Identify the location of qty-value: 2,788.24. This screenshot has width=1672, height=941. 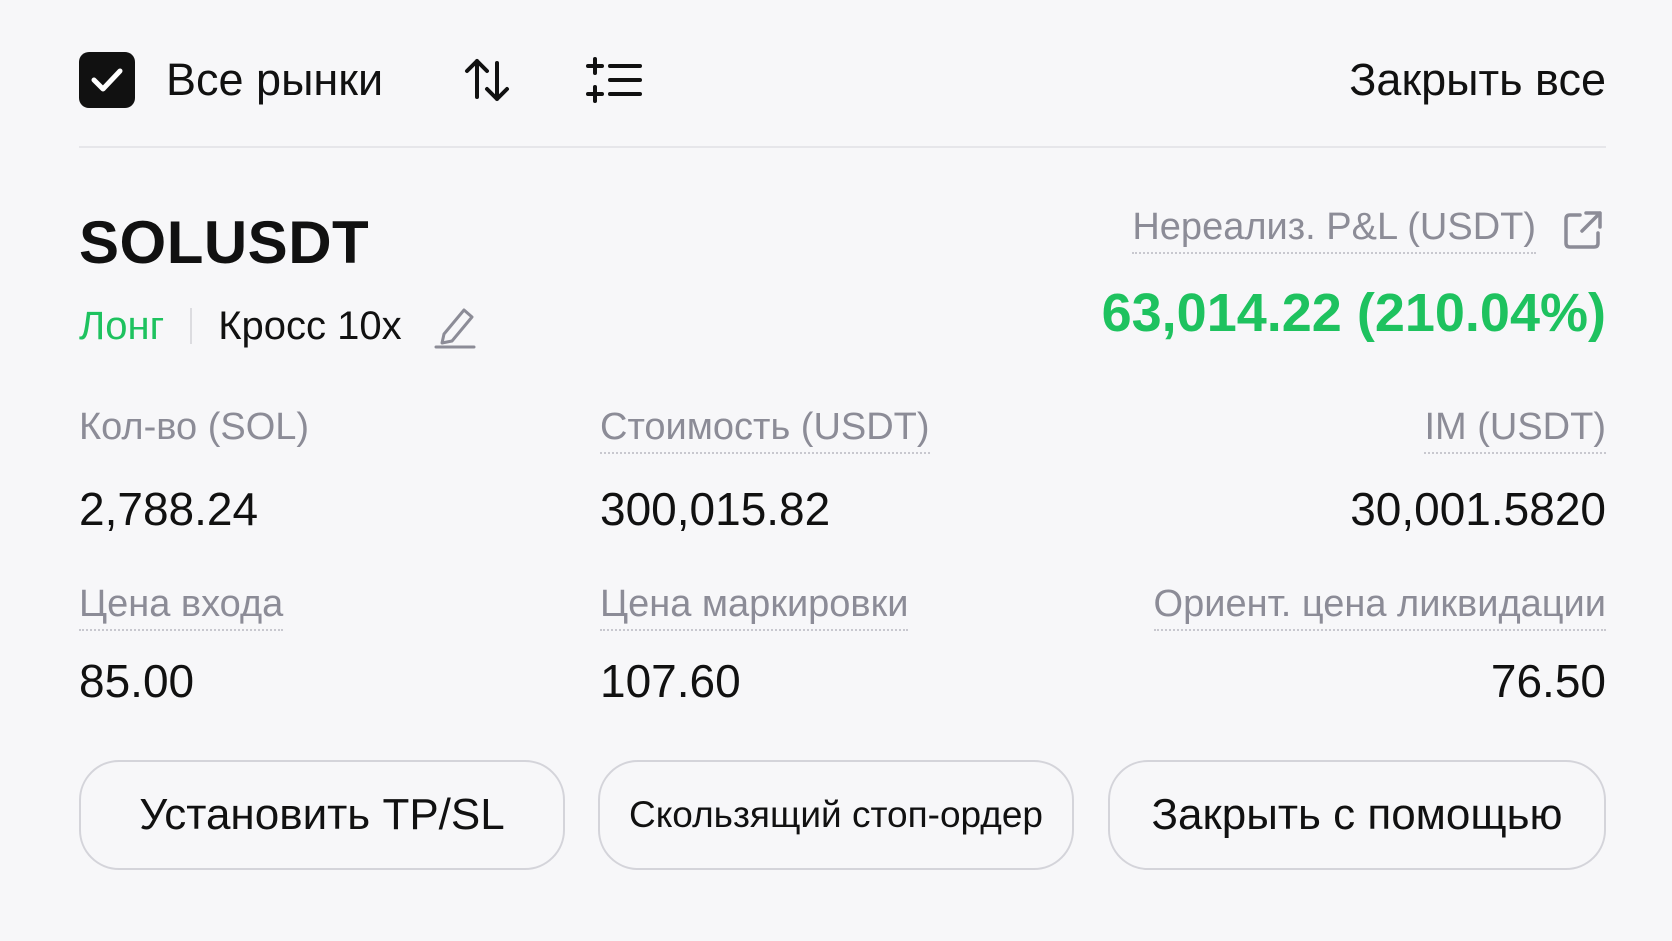
(169, 509).